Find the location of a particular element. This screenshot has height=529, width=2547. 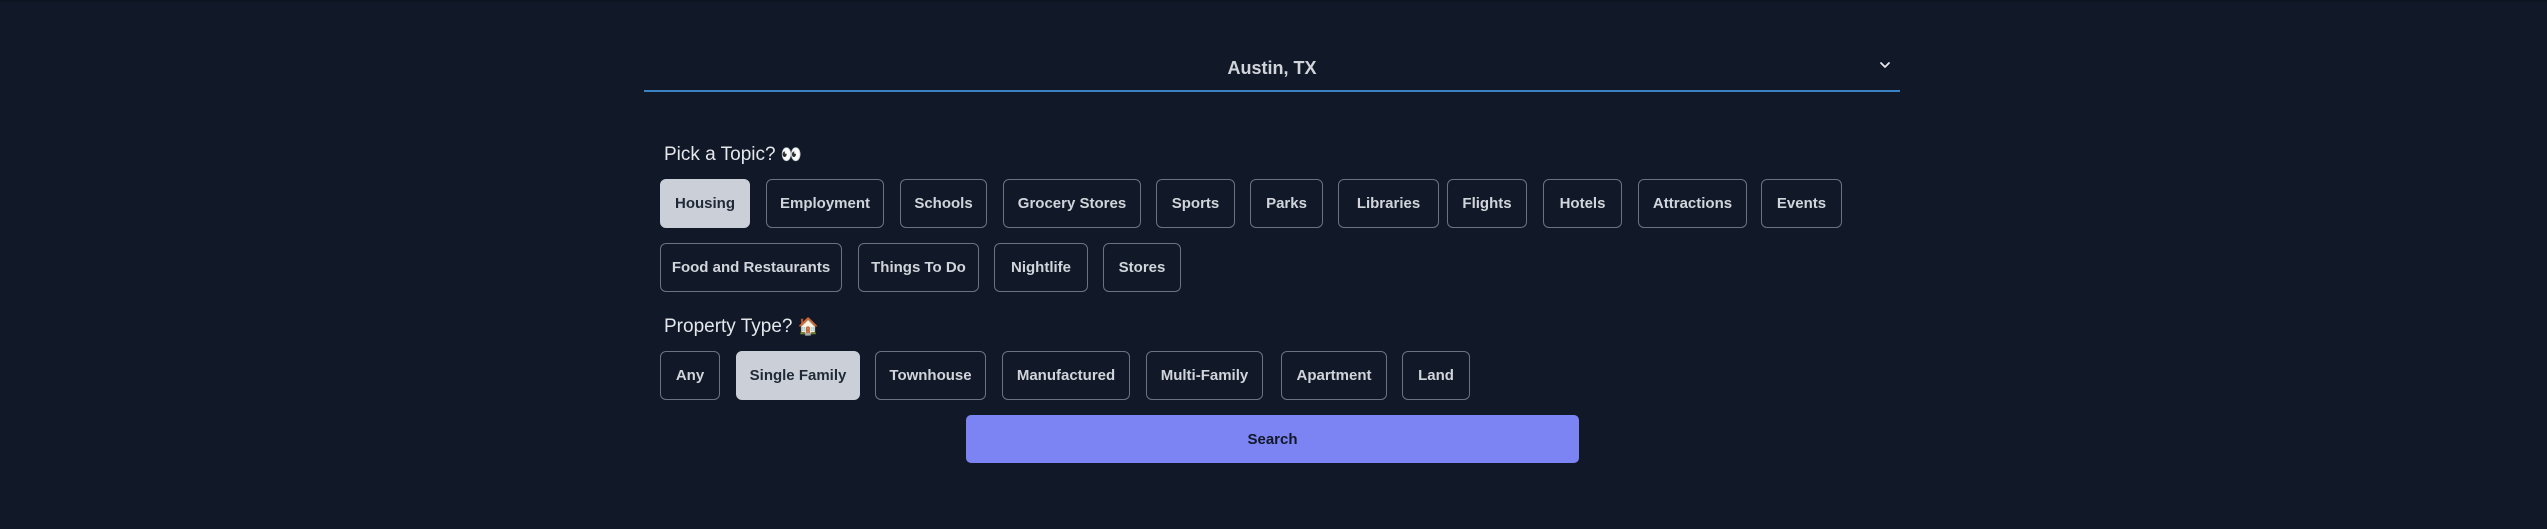

topic-chip-schools: Schools is located at coordinates (943, 203).